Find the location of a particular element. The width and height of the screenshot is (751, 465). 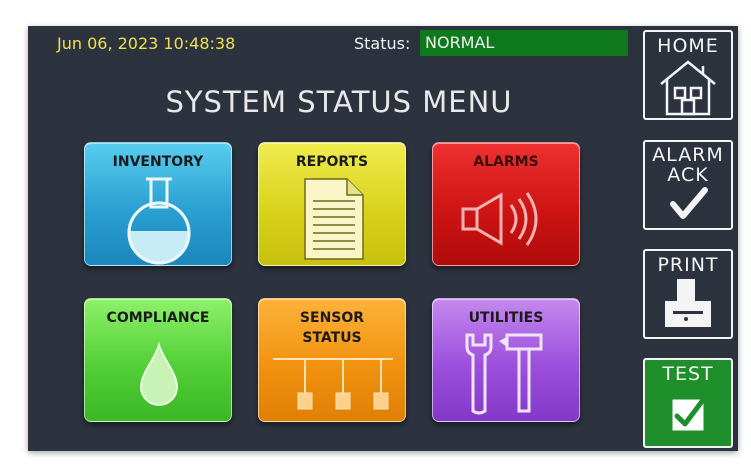

compliance-button: COMPLIANCE is located at coordinates (158, 360).